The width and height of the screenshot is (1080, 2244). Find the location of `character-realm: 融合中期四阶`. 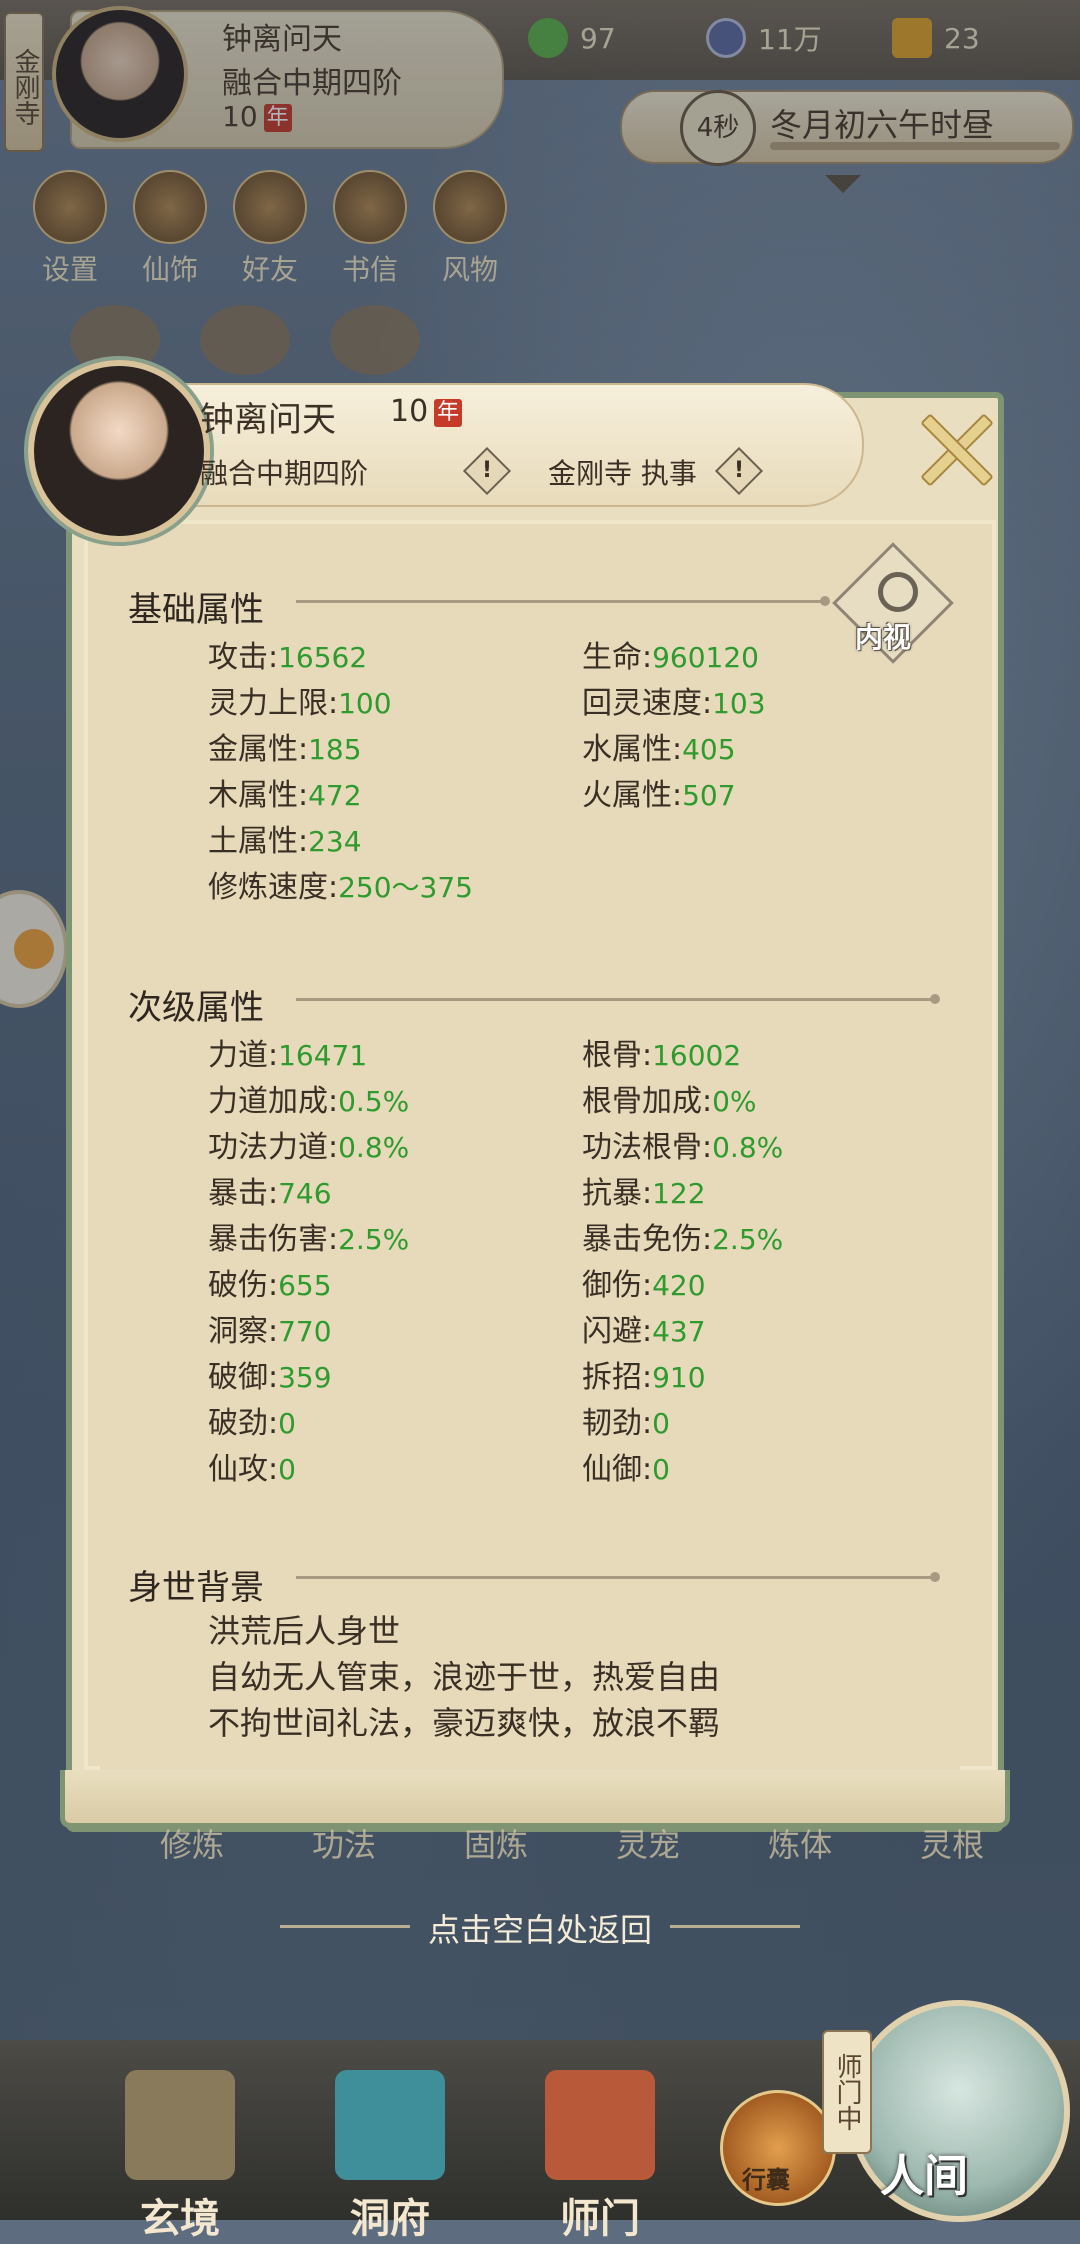

character-realm: 融合中期四阶 is located at coordinates (284, 473).